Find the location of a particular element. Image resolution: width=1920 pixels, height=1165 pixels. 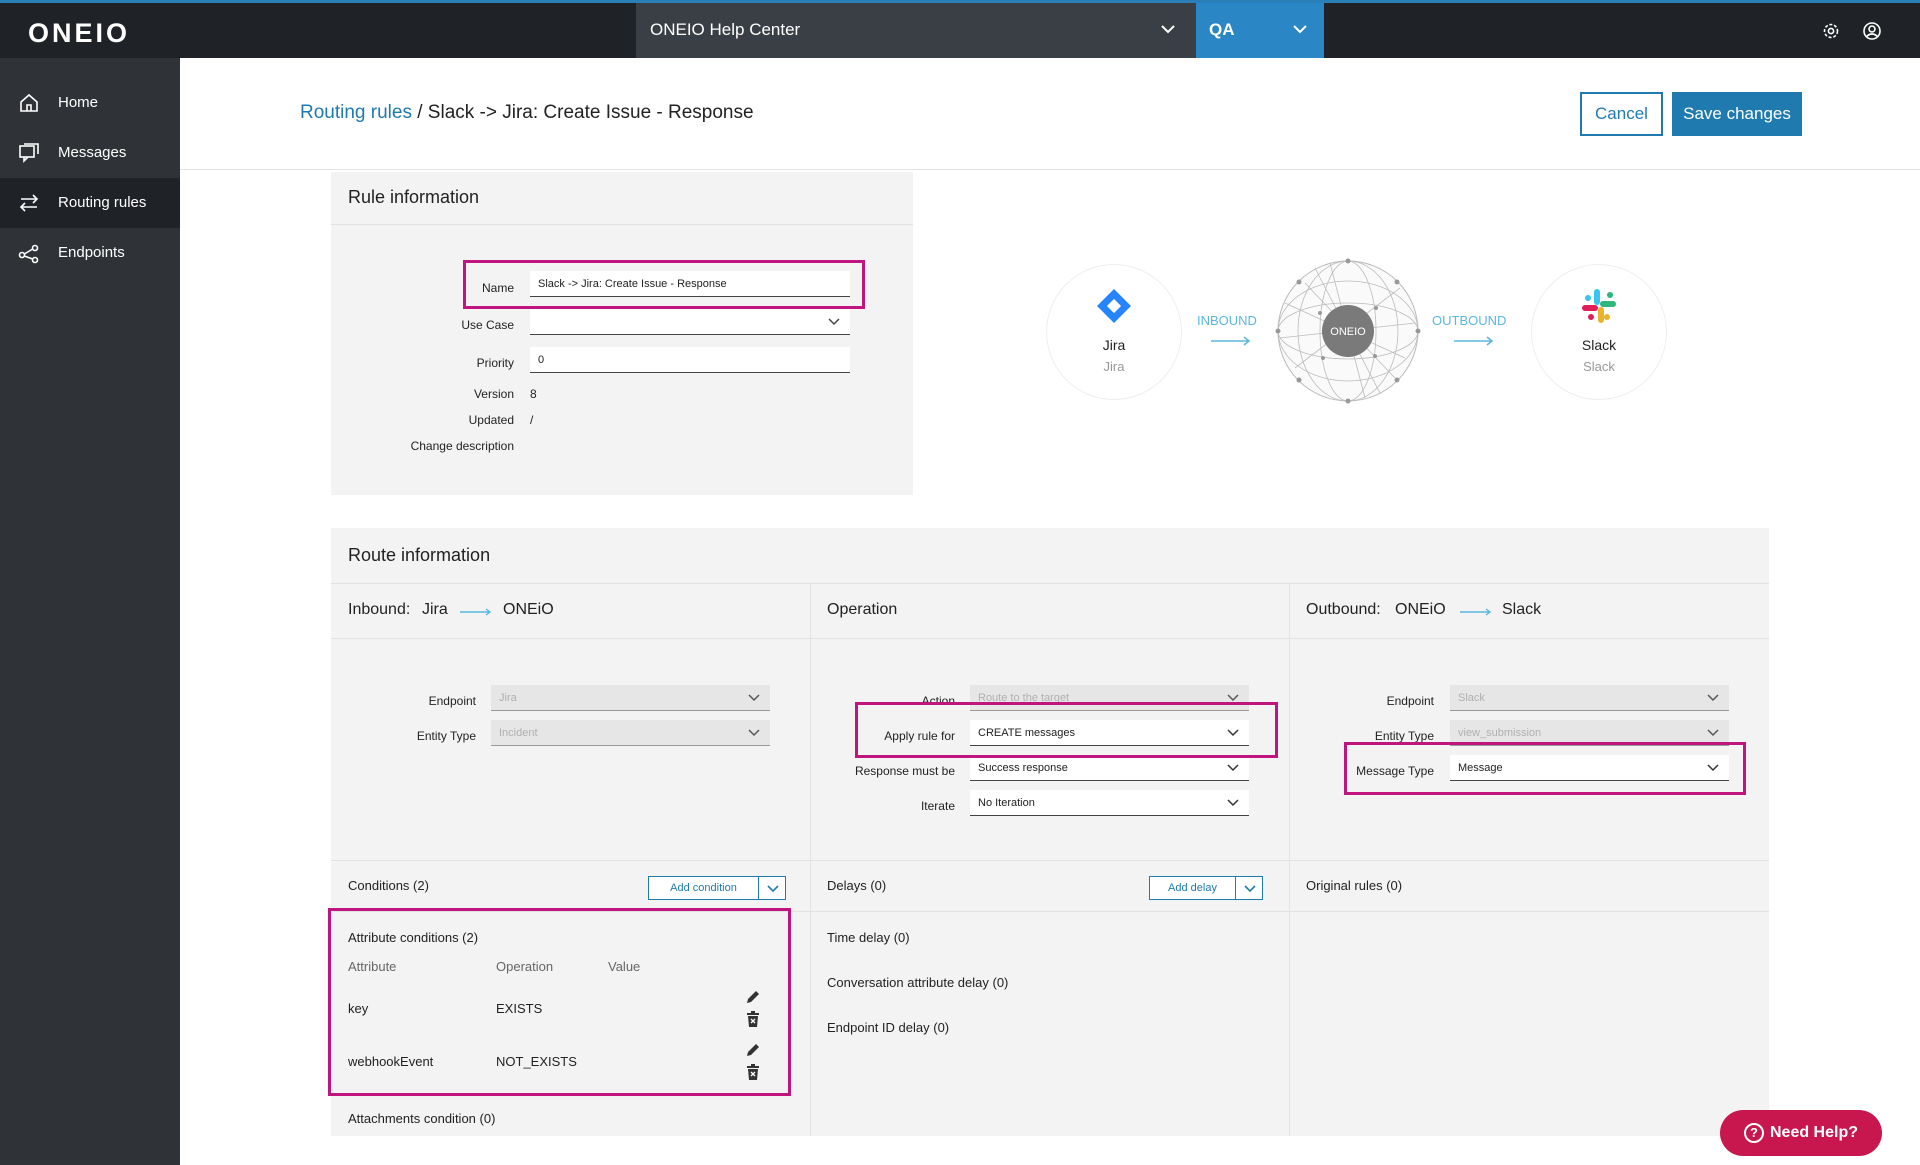

sidebar-item-label: Messages is located at coordinates (92, 152).